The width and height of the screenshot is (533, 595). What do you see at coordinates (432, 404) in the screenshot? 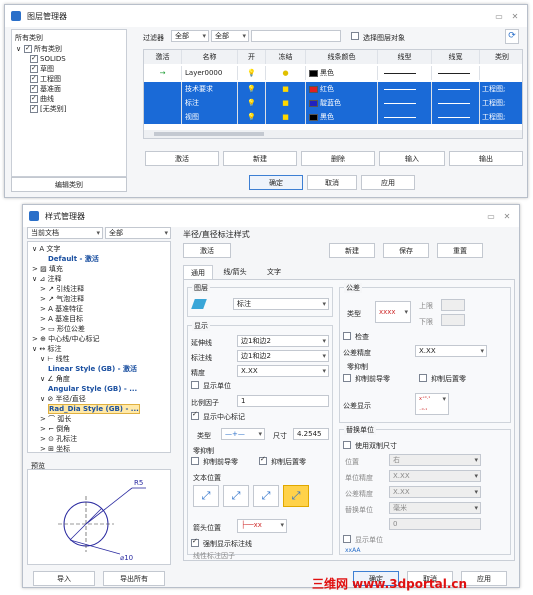
I see `tolerance-display-dropdown: x⁺⁰·¹ ₋₀.₁` at bounding box center [432, 404].